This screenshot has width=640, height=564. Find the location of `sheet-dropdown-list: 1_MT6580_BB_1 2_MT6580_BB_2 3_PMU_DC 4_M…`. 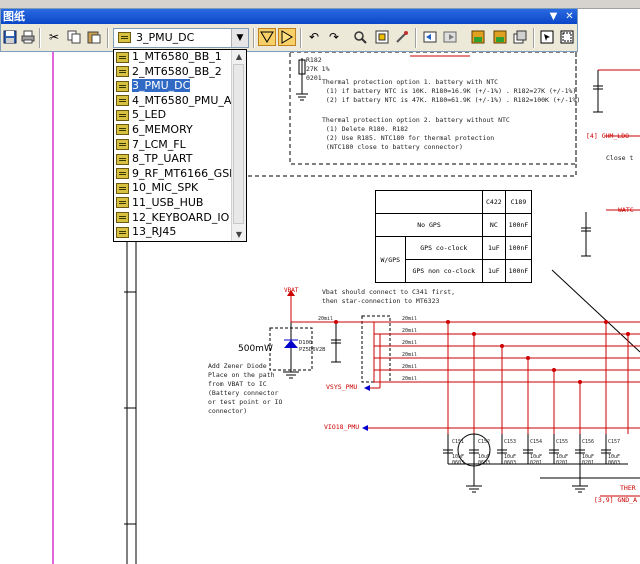

sheet-dropdown-list: 1_MT6580_BB_1 2_MT6580_BB_2 3_PMU_DC 4_M… is located at coordinates (180, 145).